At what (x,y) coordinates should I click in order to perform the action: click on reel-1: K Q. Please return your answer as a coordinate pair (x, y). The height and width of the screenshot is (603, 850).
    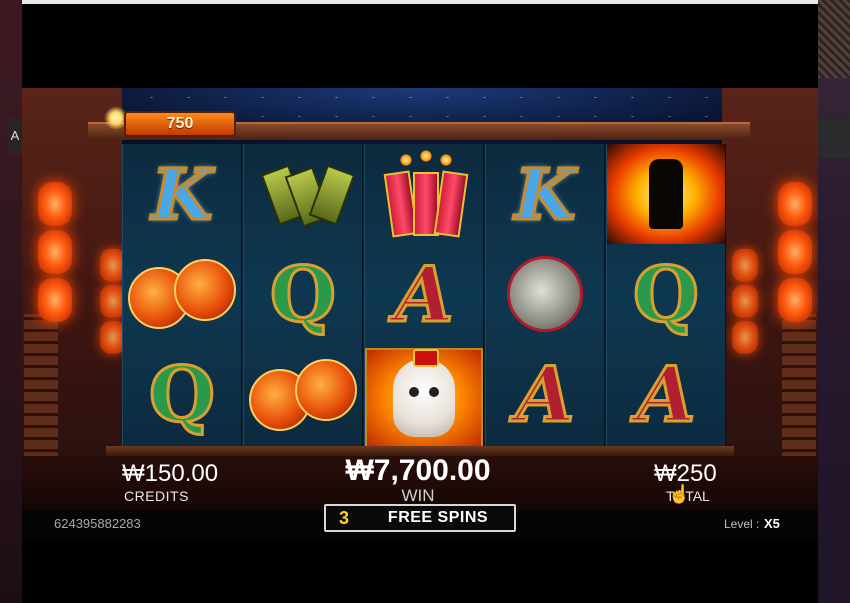
    Looking at the image, I should click on (182, 295).